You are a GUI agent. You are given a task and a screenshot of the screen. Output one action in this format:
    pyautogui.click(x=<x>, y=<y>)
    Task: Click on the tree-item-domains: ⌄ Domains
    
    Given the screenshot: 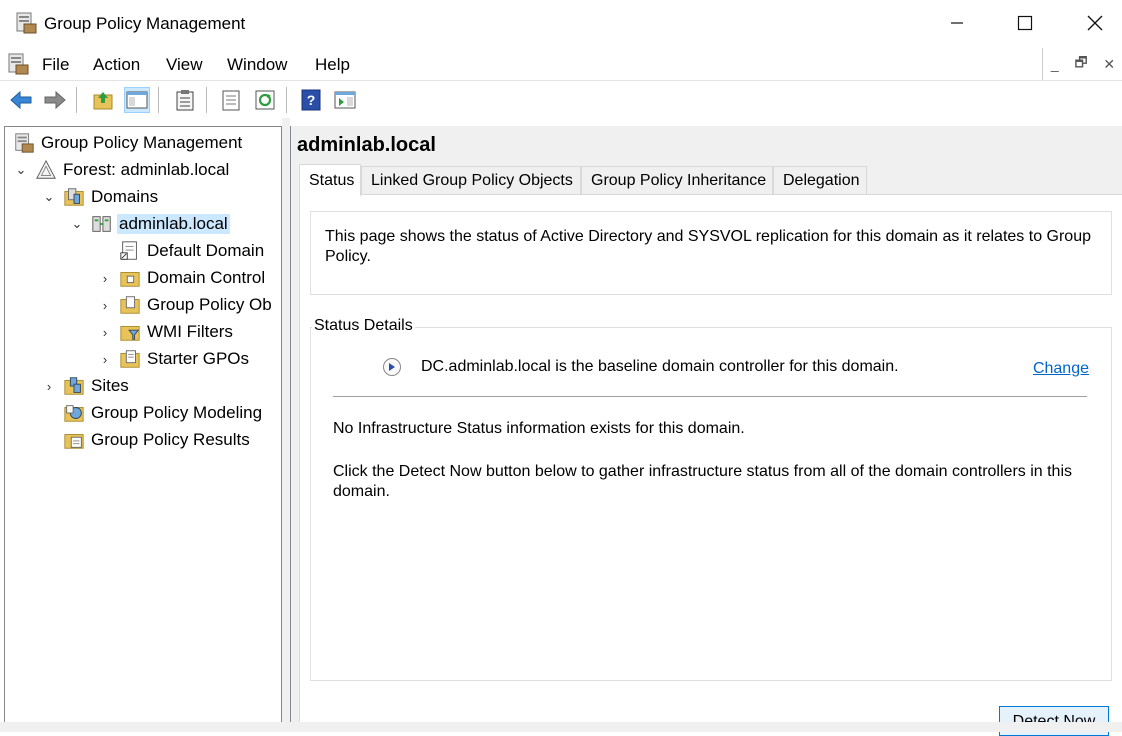 What is the action you would take?
    pyautogui.click(x=100, y=197)
    